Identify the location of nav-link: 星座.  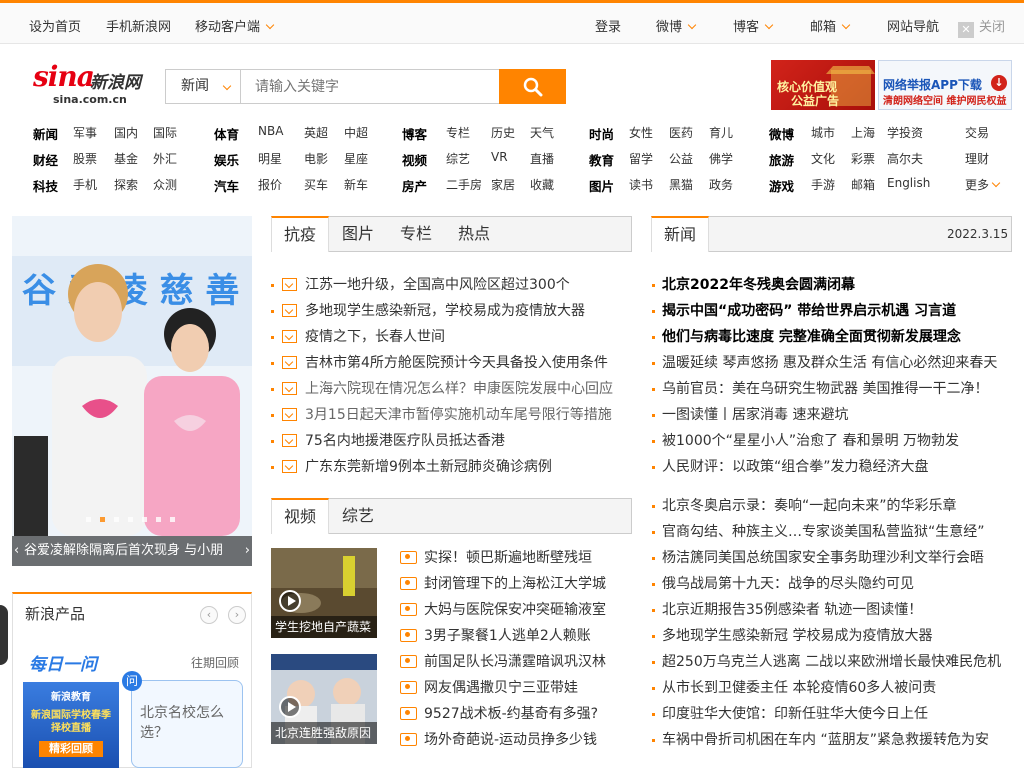
(356, 158).